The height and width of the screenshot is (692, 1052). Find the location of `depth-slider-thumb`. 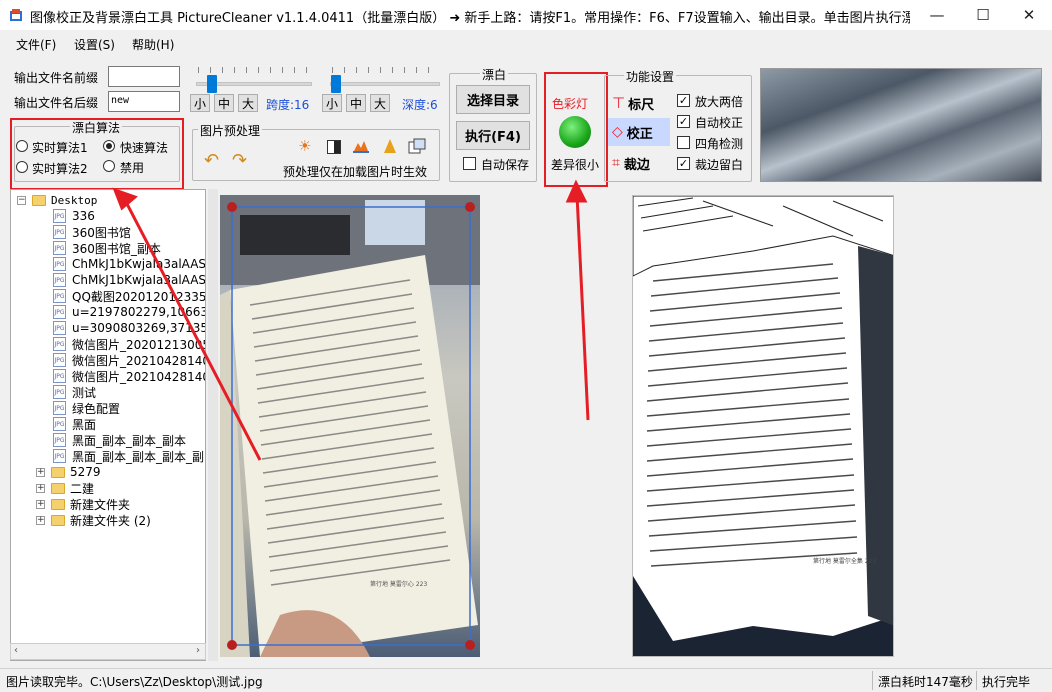

depth-slider-thumb is located at coordinates (336, 84).